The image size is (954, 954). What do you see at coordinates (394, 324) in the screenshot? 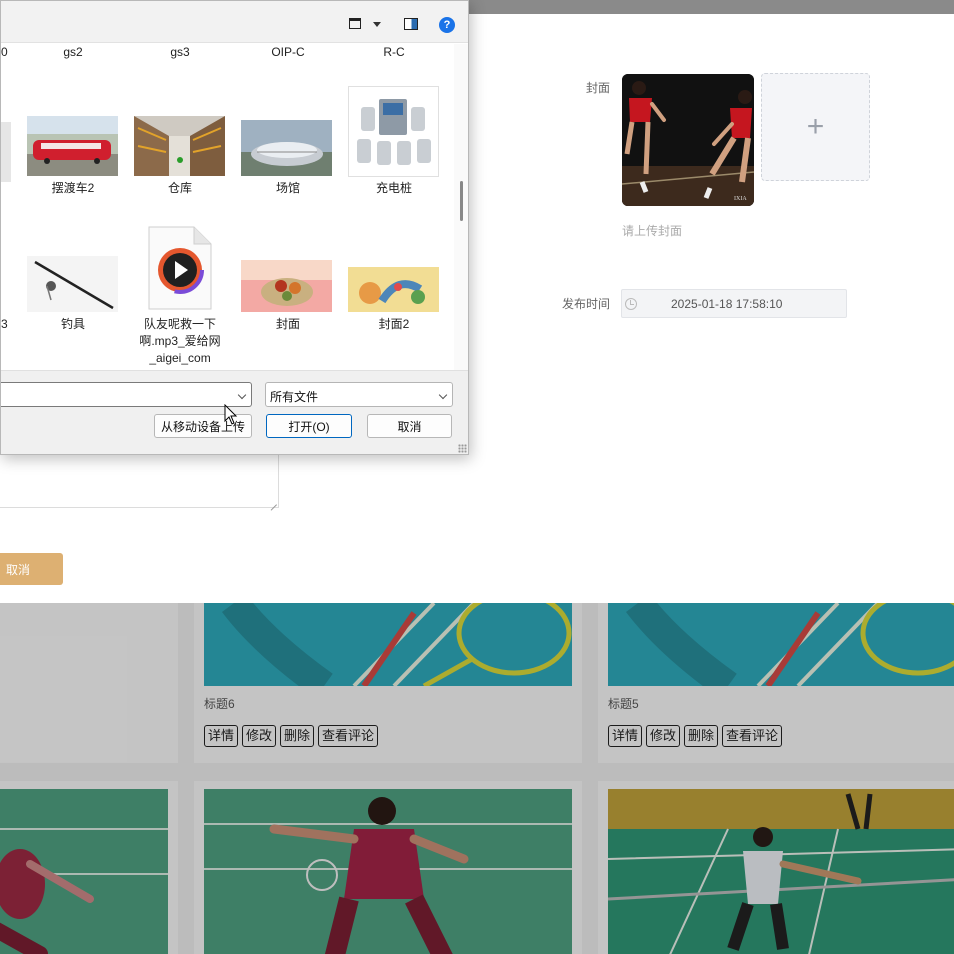
I see `file-item-label: 封面2` at bounding box center [394, 324].